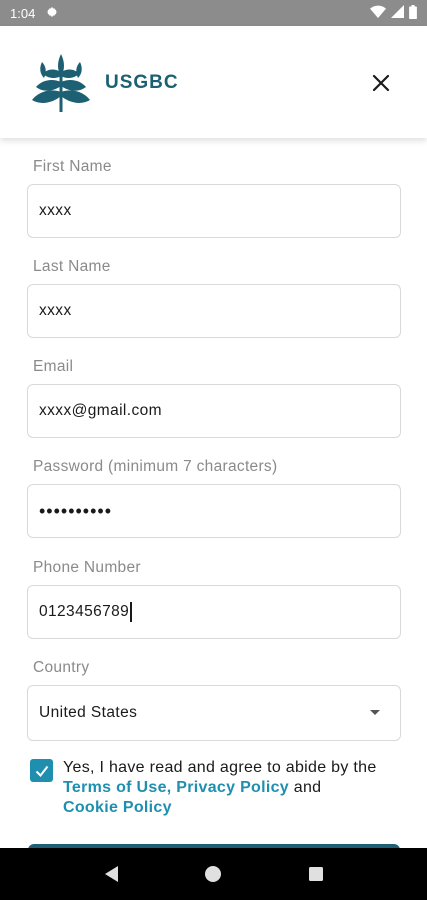 Image resolution: width=427 pixels, height=900 pixels. Describe the element at coordinates (76, 510) in the screenshot. I see `password-value: ••••••••••` at that location.